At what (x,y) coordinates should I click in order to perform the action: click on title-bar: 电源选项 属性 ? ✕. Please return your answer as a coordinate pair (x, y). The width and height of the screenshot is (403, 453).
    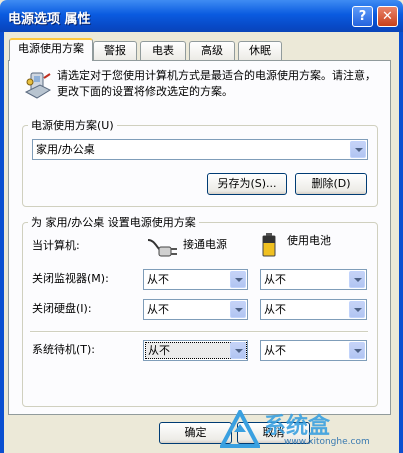
    Looking at the image, I should click on (201, 16).